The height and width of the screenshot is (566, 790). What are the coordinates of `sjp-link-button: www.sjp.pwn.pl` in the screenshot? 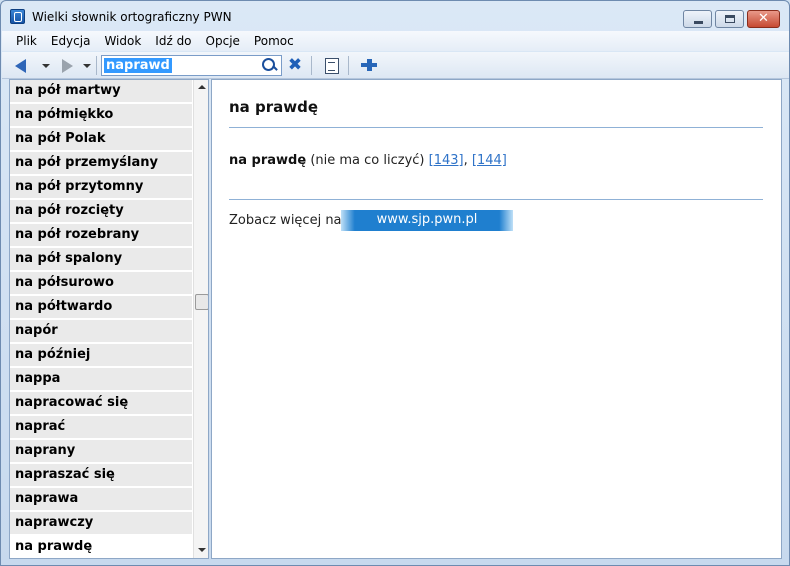 It's located at (427, 220).